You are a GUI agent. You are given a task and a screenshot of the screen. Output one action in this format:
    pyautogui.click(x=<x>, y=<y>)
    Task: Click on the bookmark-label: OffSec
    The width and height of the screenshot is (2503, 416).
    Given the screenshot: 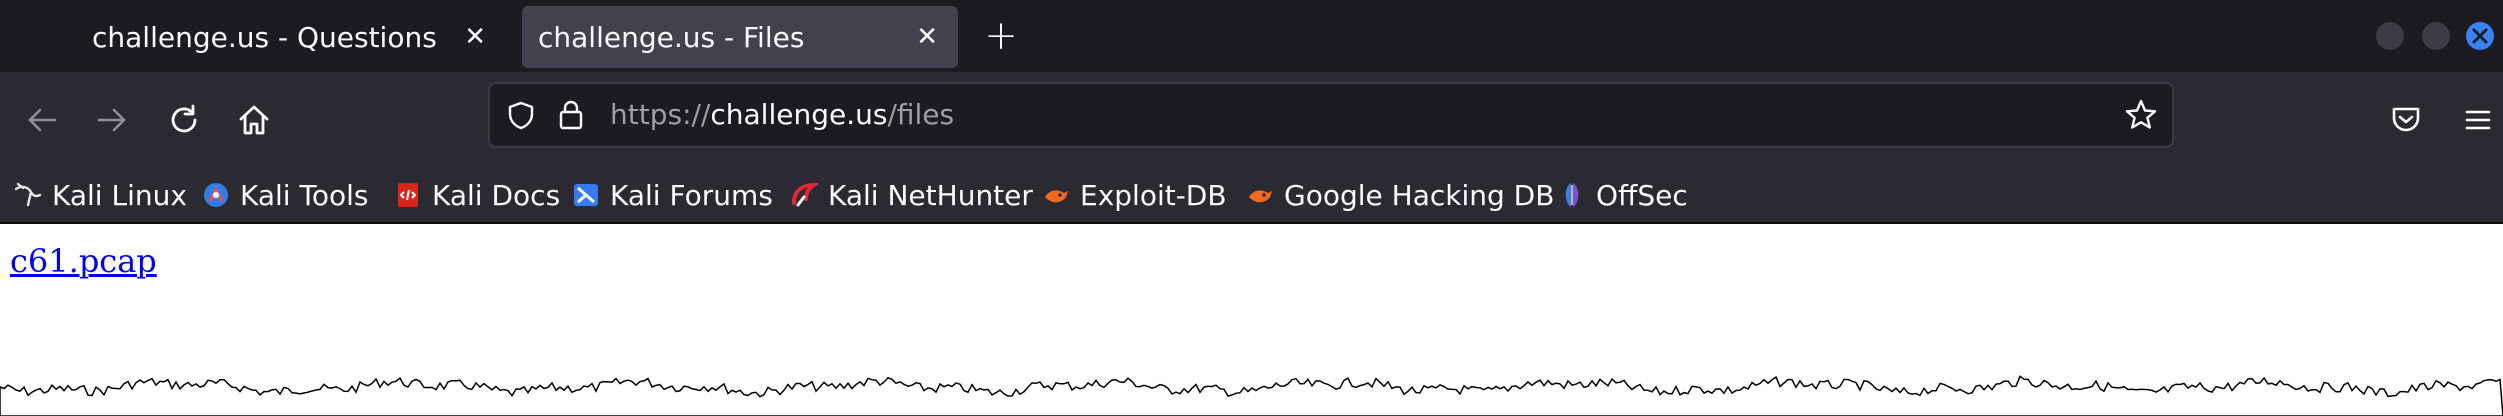 What is the action you would take?
    pyautogui.click(x=1642, y=195)
    